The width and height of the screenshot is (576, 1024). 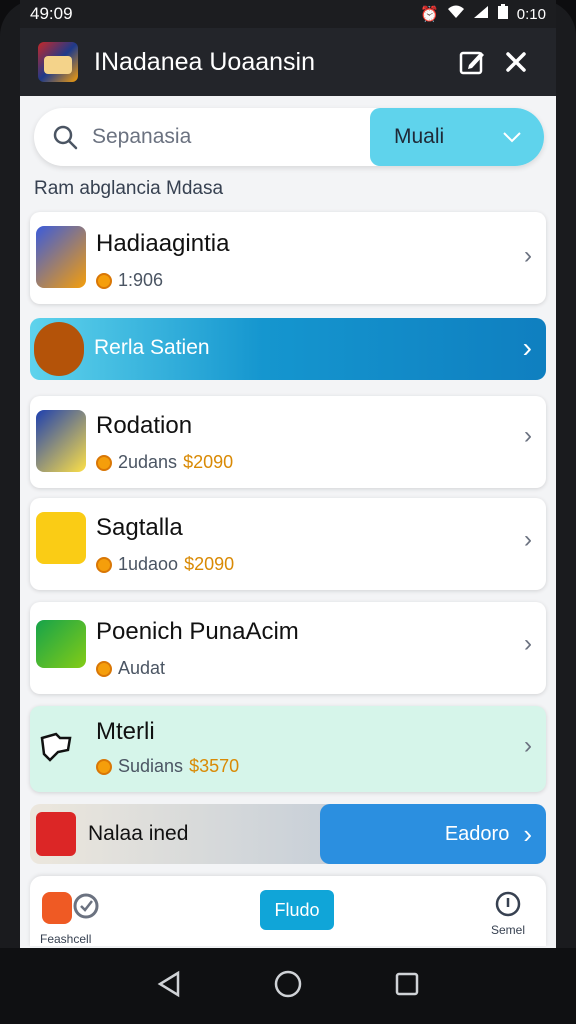 What do you see at coordinates (507, 930) in the screenshot?
I see `nav-right-label: Semel` at bounding box center [507, 930].